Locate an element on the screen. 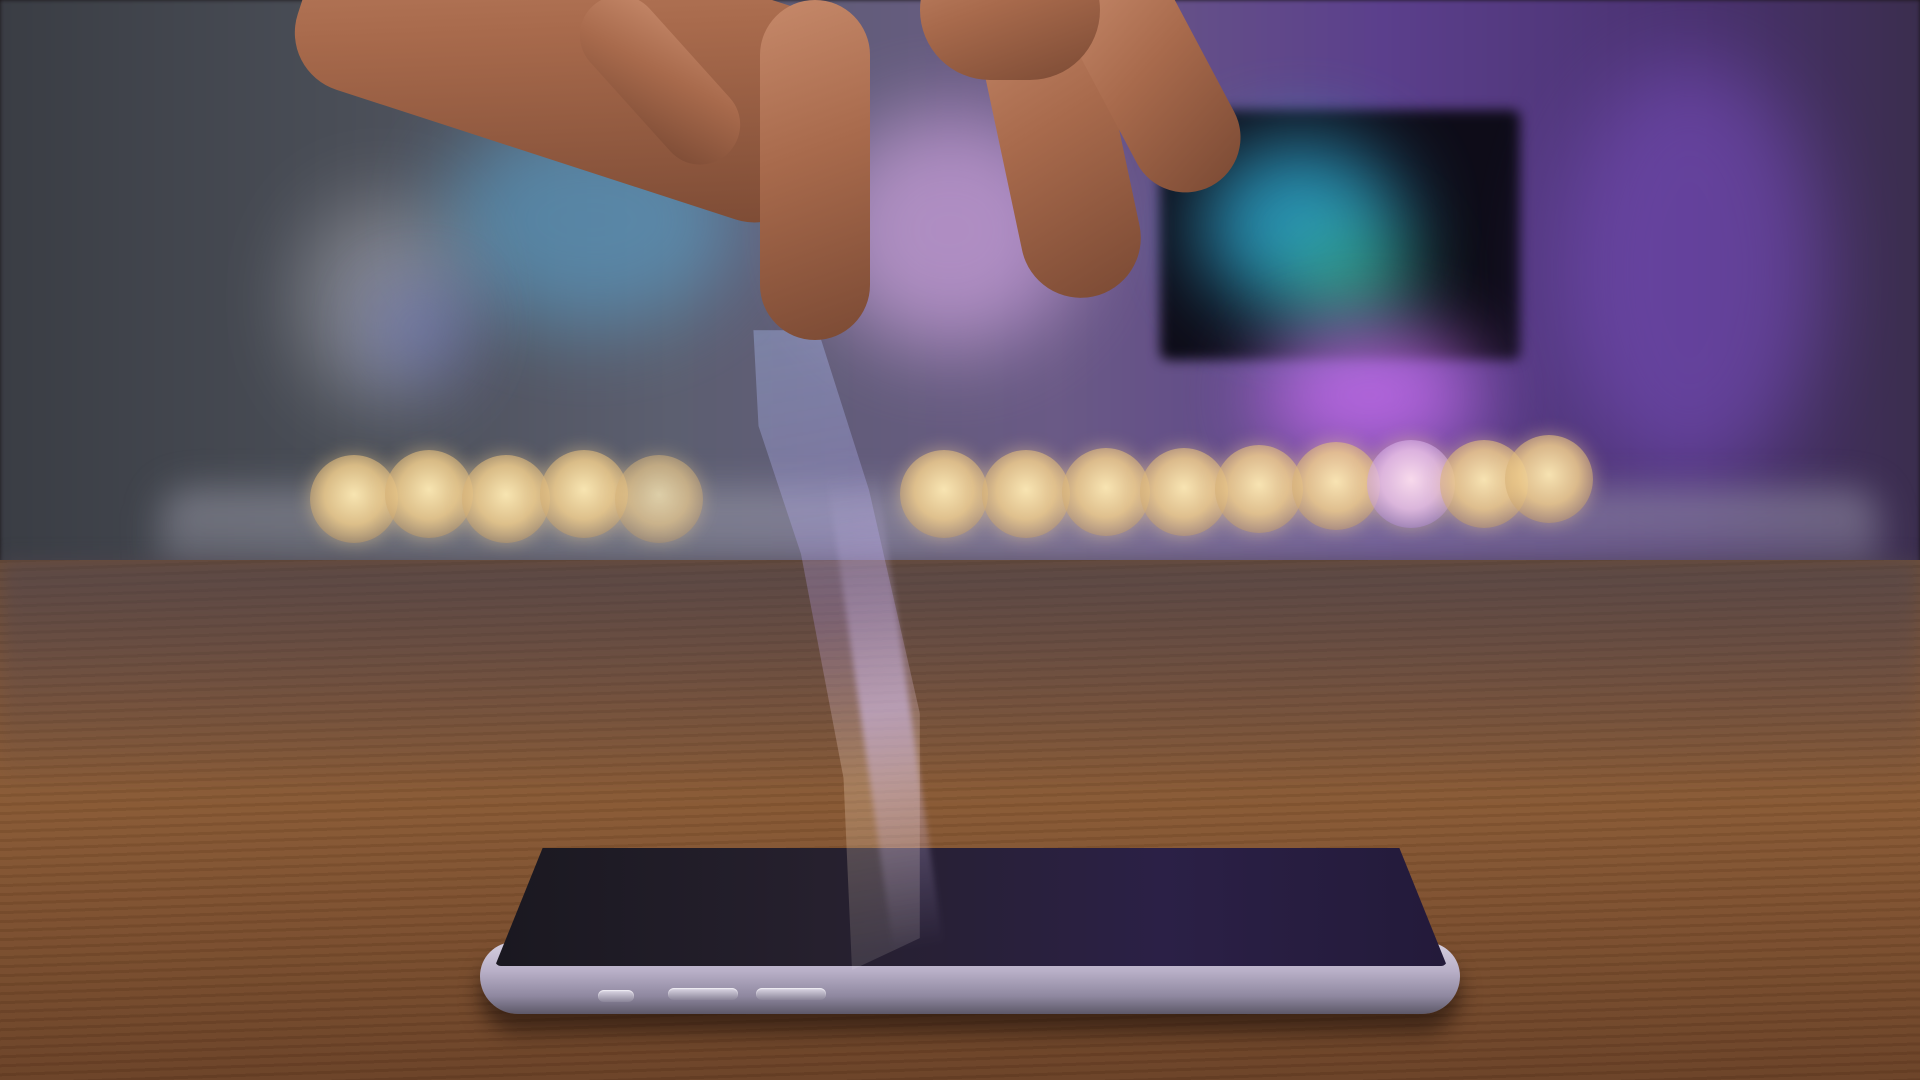 The height and width of the screenshot is (1080, 1920). hand-thumb is located at coordinates (815, 170).